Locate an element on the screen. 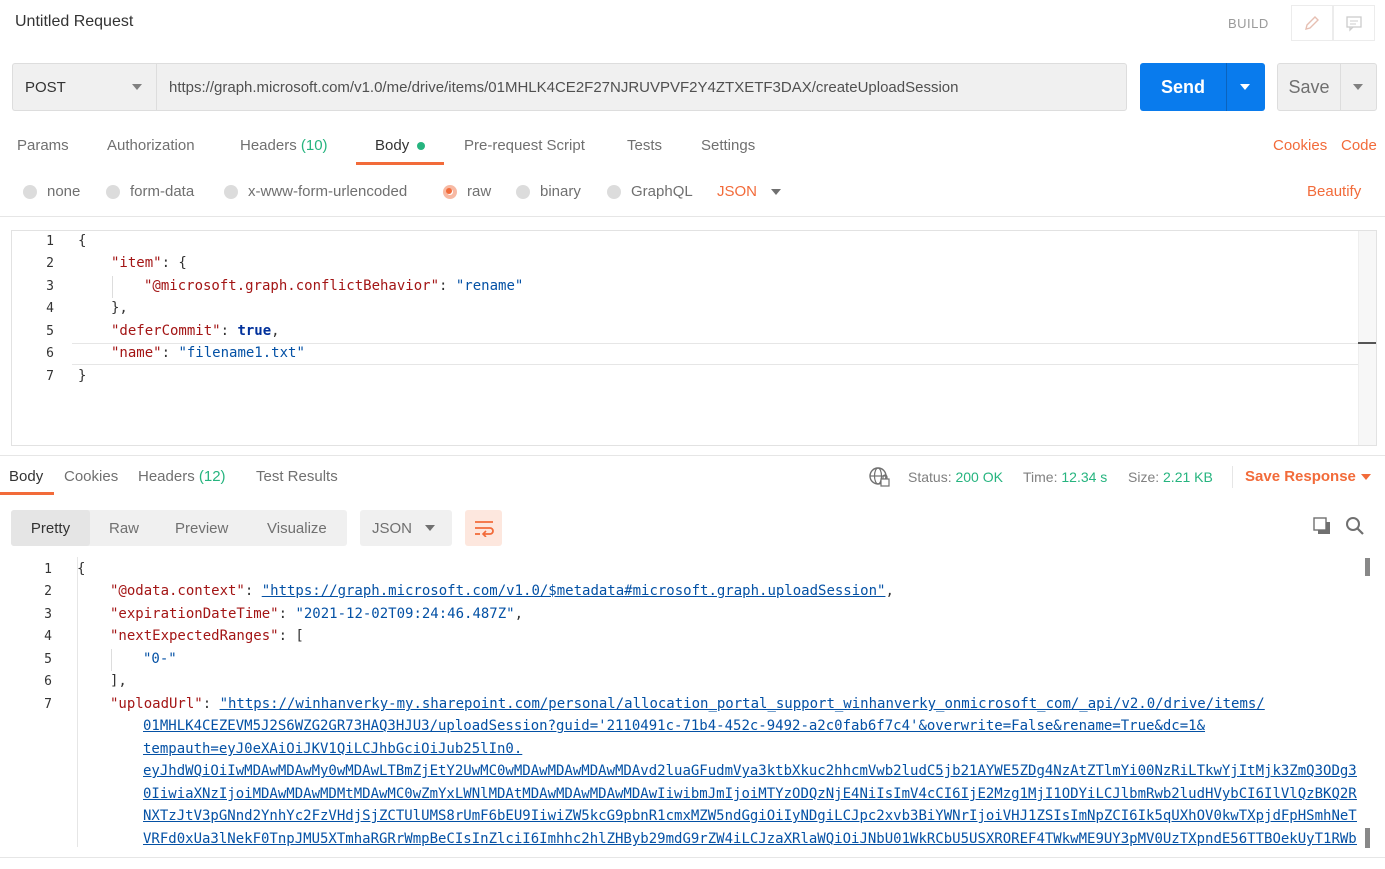  scrollbar-marker is located at coordinates (1367, 343).